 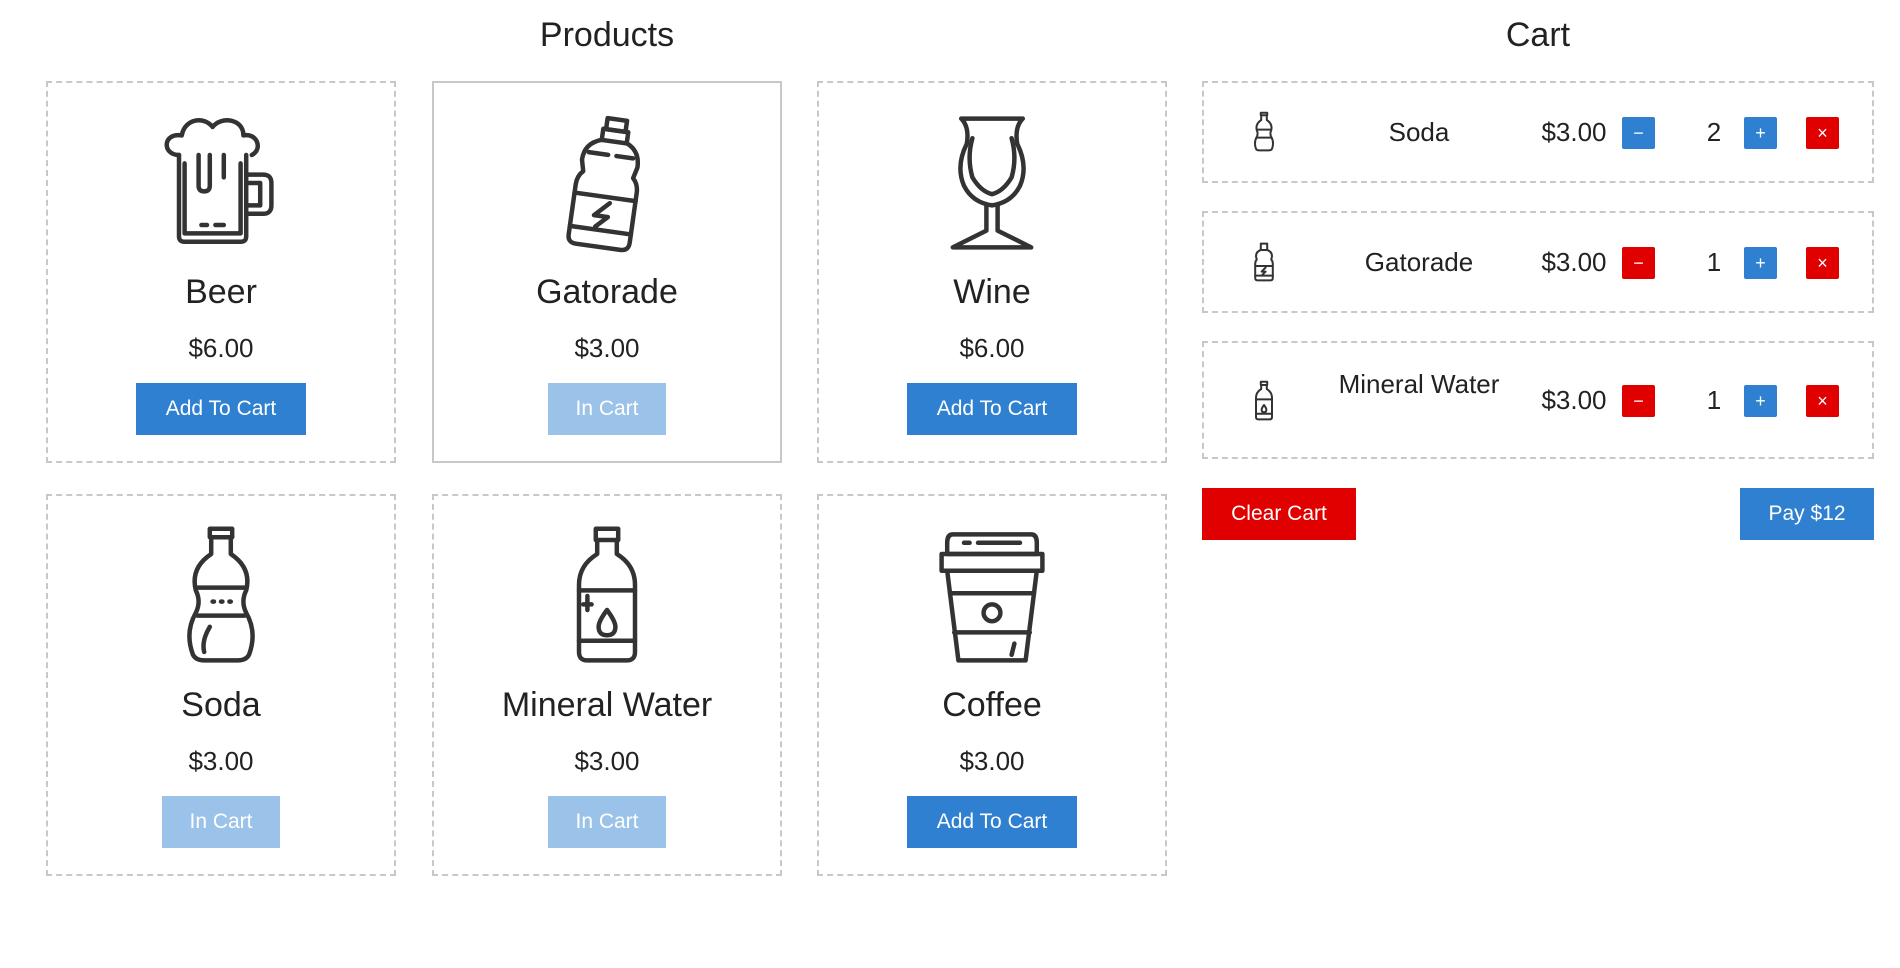 I want to click on product-name: Mineral Water, so click(x=607, y=705).